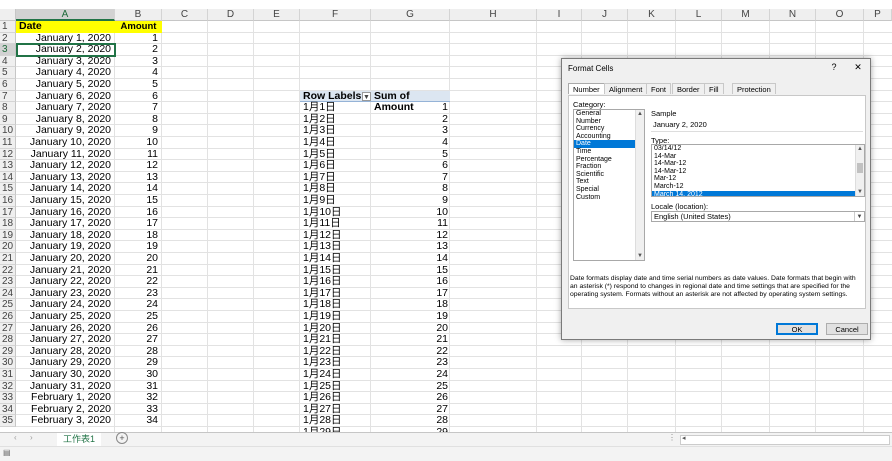  What do you see at coordinates (8, 189) in the screenshot?
I see `row-header: 15` at bounding box center [8, 189].